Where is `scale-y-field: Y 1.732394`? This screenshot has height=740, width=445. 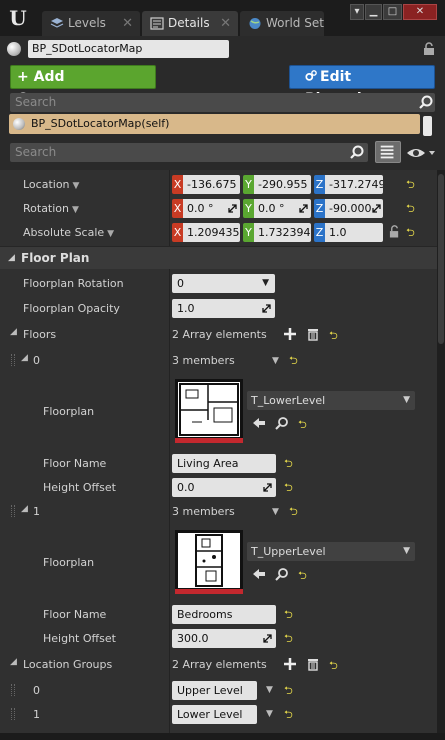
scale-y-field: Y 1.732394 is located at coordinates (277, 232).